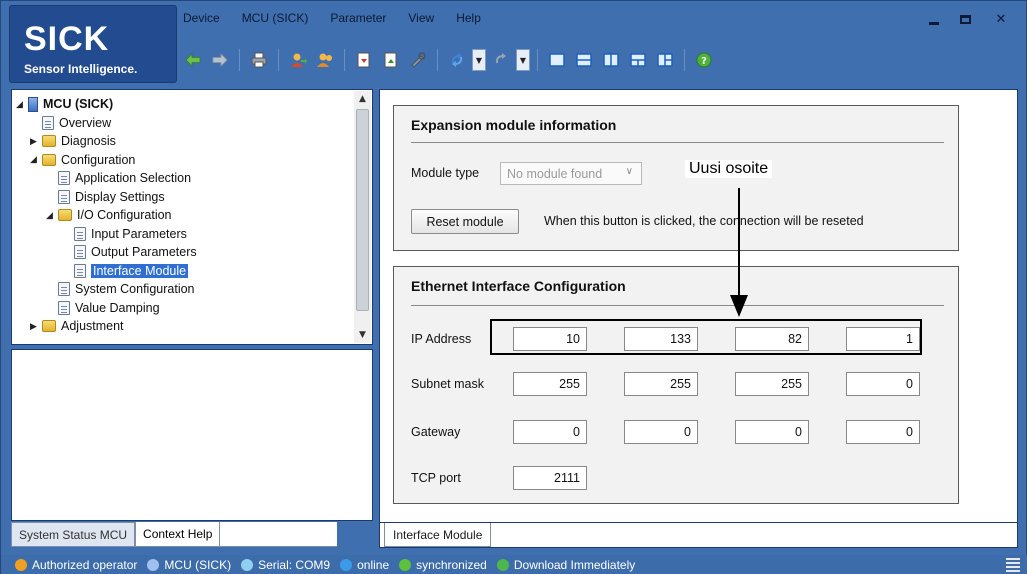 The width and height of the screenshot is (1027, 574). What do you see at coordinates (117, 307) in the screenshot?
I see `tree-item-label: Value Damping` at bounding box center [117, 307].